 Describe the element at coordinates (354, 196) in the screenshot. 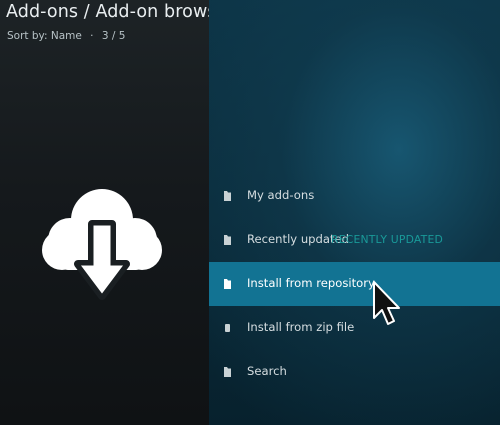

I see `menu-item-my-addons: My add-ons` at that location.